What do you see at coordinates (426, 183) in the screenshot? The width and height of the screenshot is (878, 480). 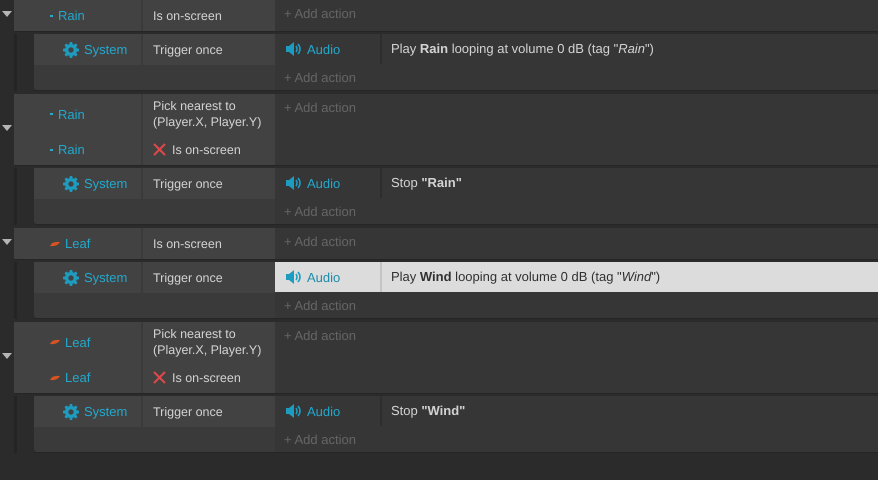 I see `action-text: Stop "Rain"` at bounding box center [426, 183].